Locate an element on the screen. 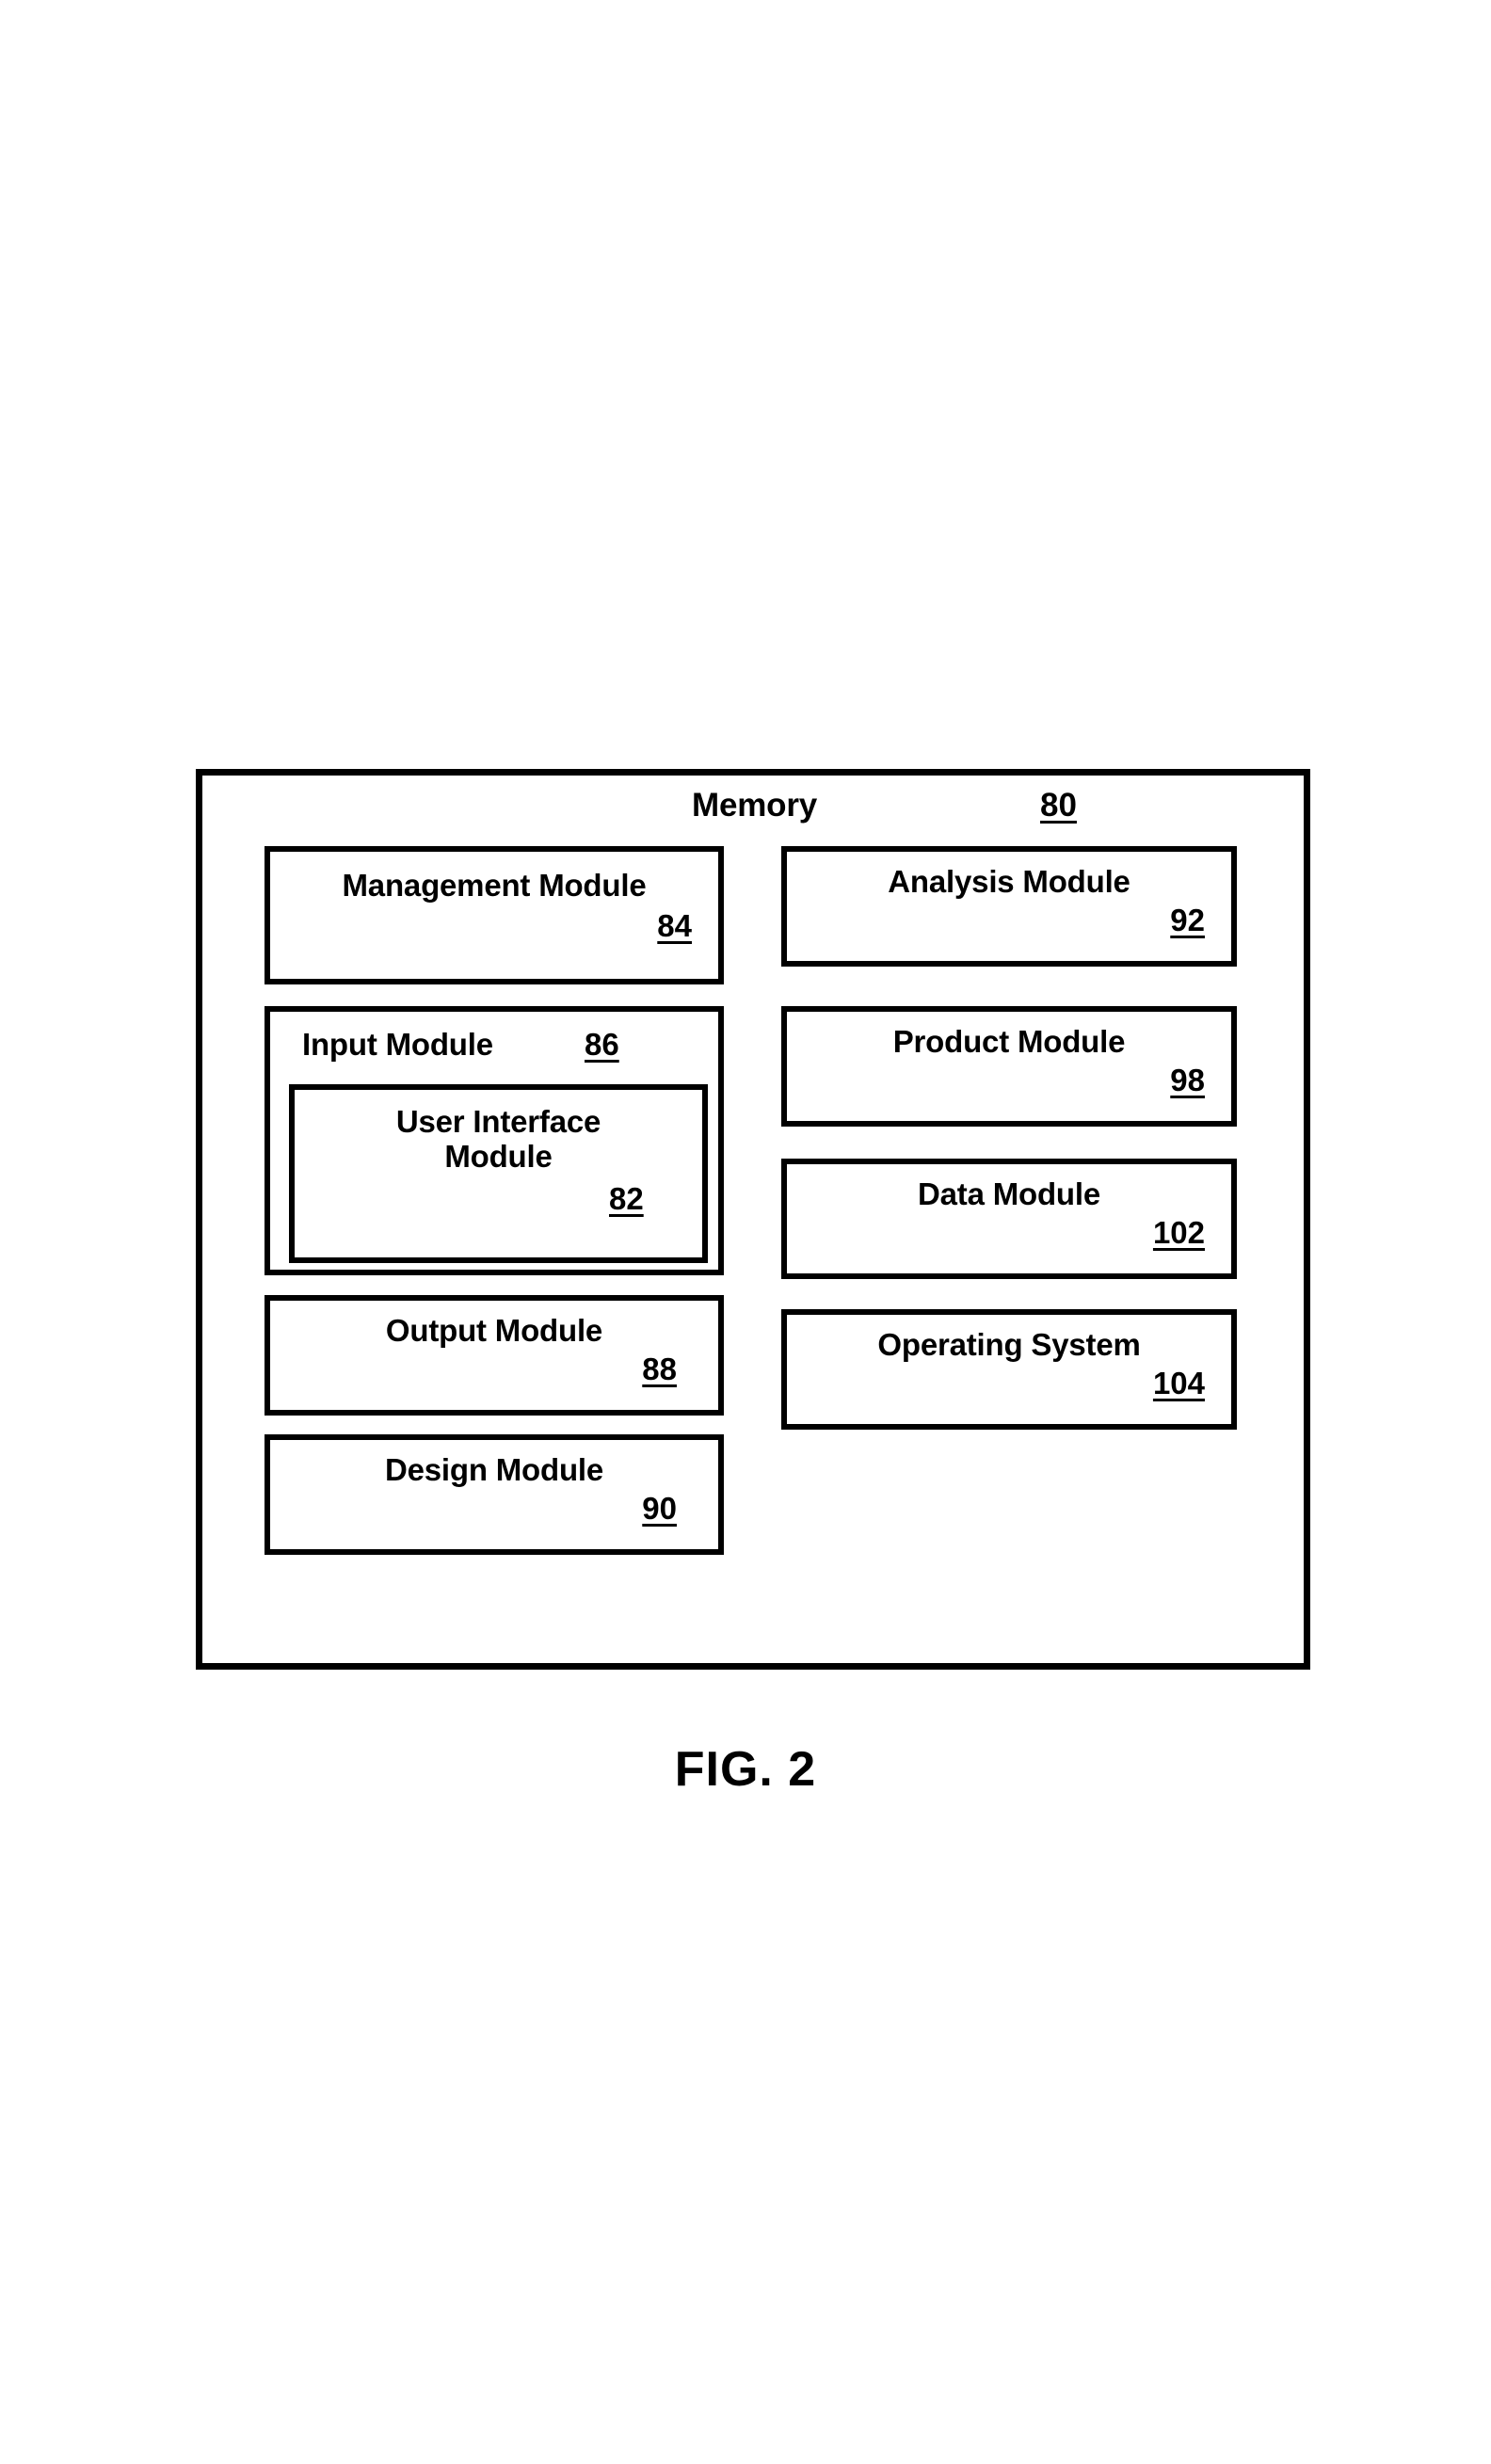 Image resolution: width=1491 pixels, height=2464 pixels. module-box-input: Input Module 86 User Interface Module 82 is located at coordinates (495, 1140).